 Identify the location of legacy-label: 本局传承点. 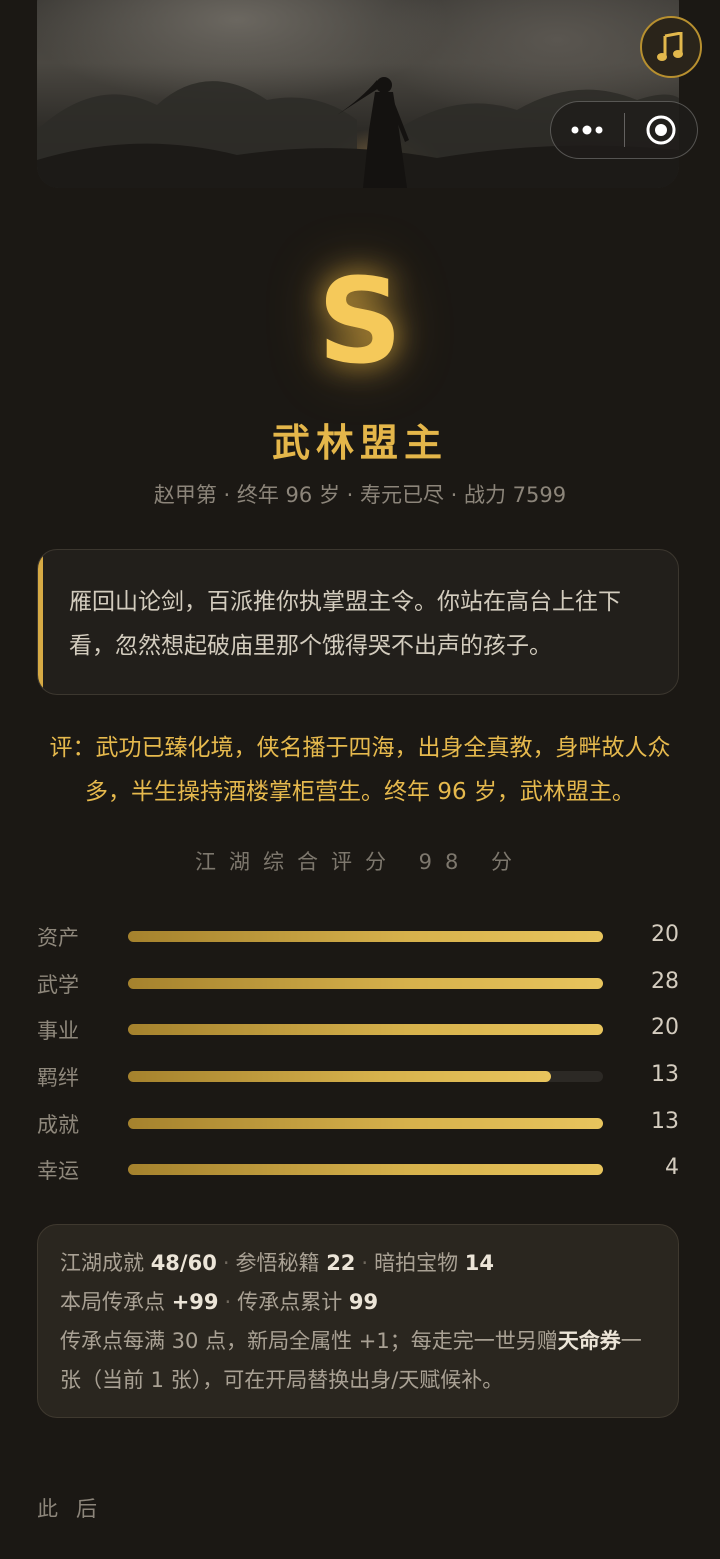
(112, 1302).